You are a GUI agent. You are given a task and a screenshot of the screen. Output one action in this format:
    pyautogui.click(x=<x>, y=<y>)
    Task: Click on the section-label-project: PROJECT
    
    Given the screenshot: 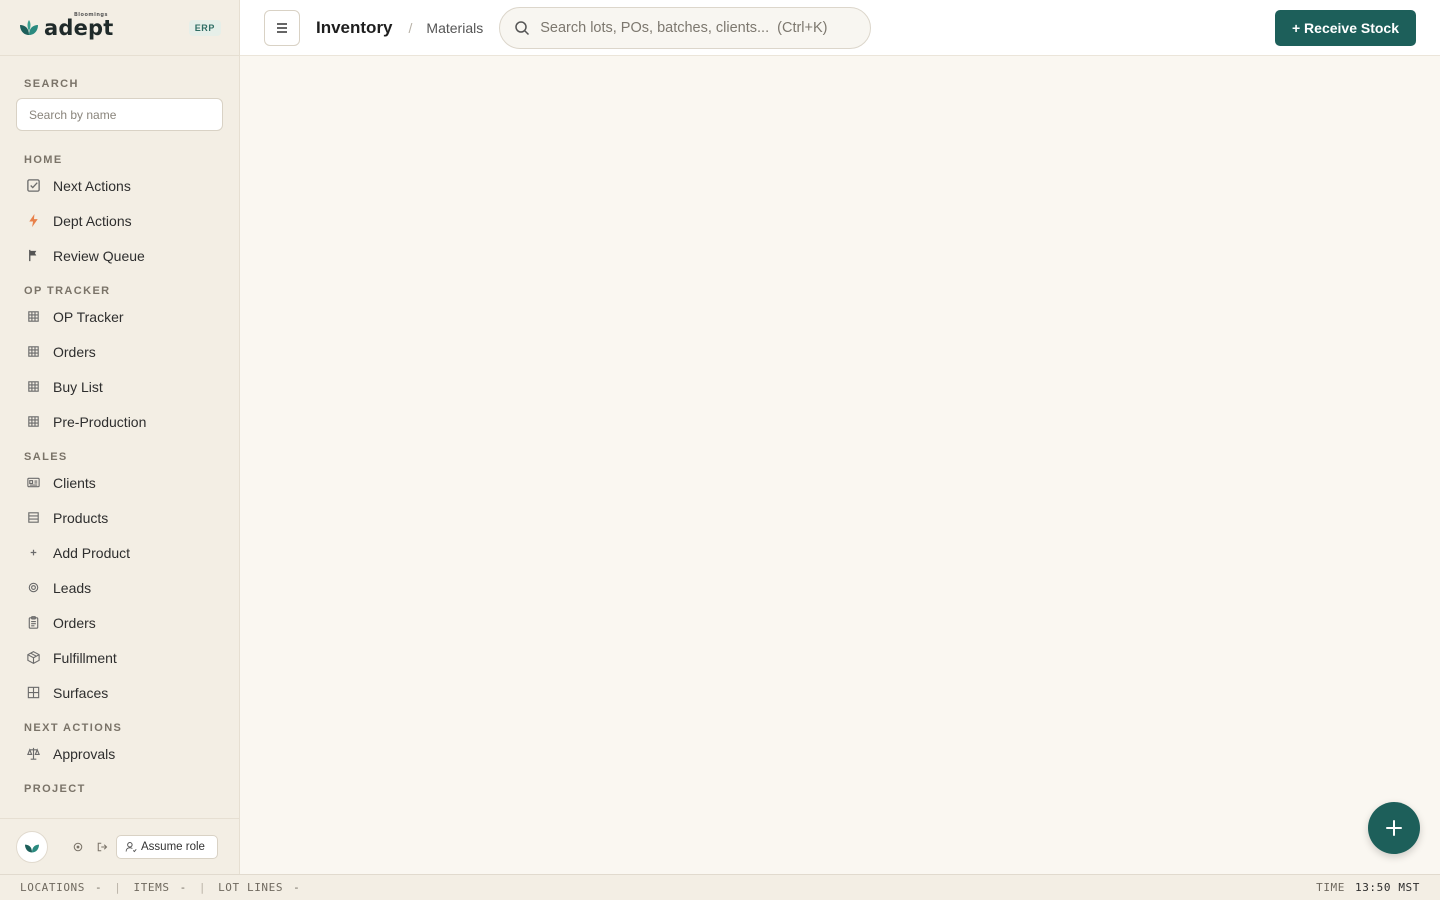 What is the action you would take?
    pyautogui.click(x=55, y=789)
    